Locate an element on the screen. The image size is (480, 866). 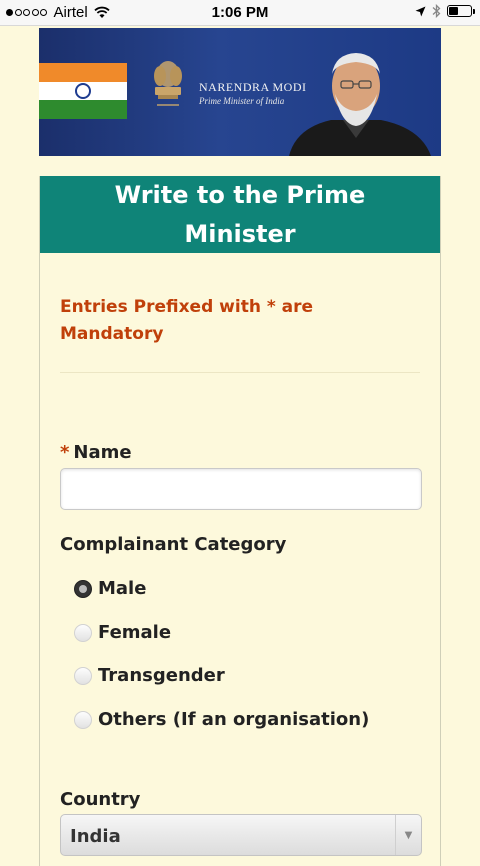
form-title: Write to the Prime Minister is located at coordinates (240, 214).